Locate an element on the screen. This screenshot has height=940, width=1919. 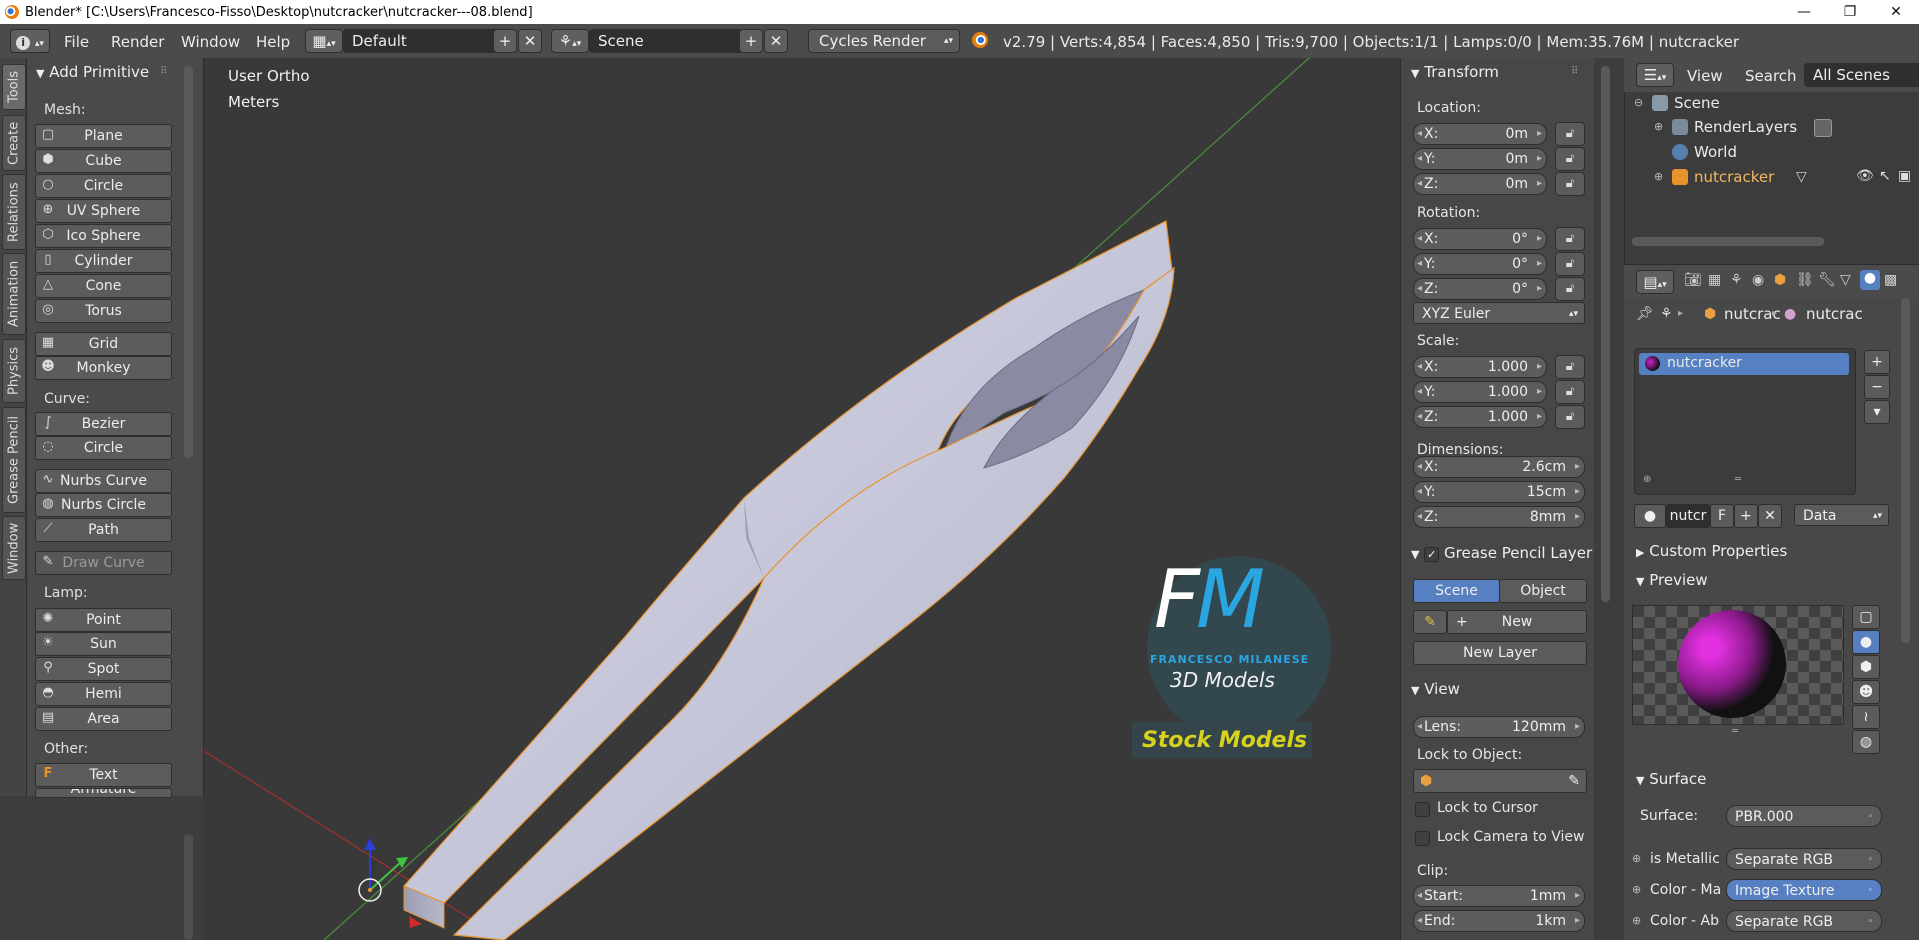
texture-tab-icon: ▩ is located at coordinates (1890, 280).